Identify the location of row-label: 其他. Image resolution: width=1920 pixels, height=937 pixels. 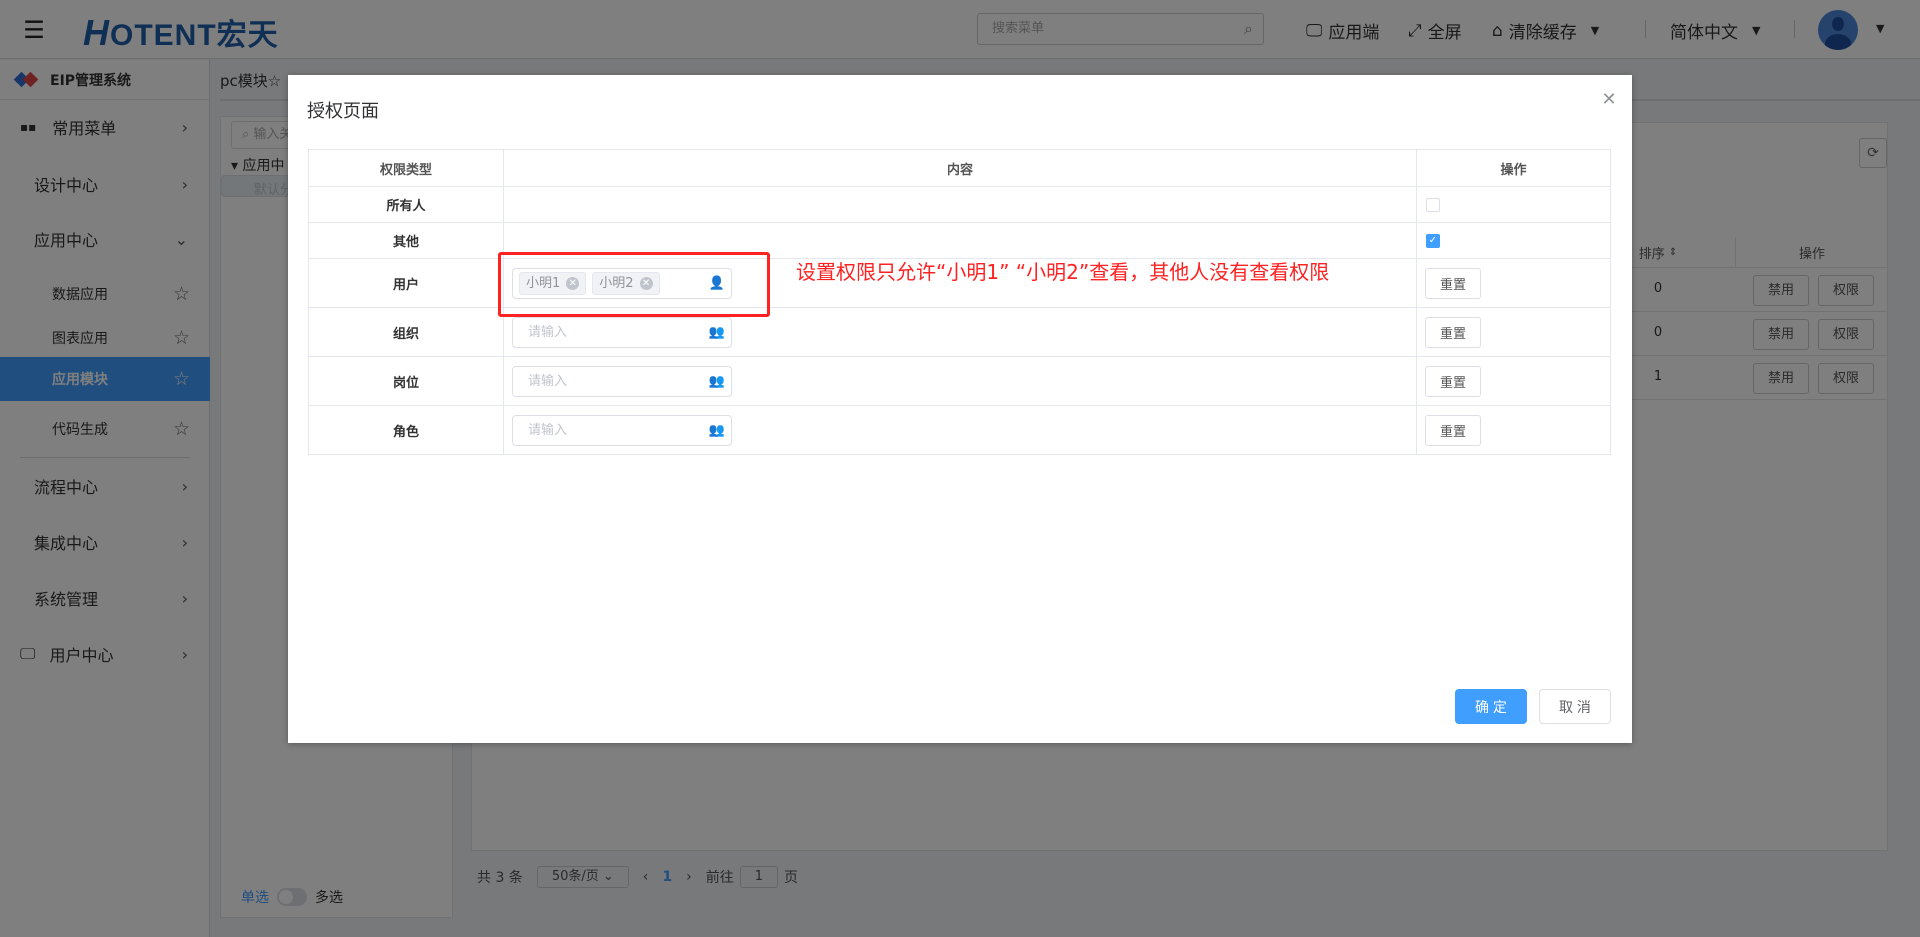
(406, 240).